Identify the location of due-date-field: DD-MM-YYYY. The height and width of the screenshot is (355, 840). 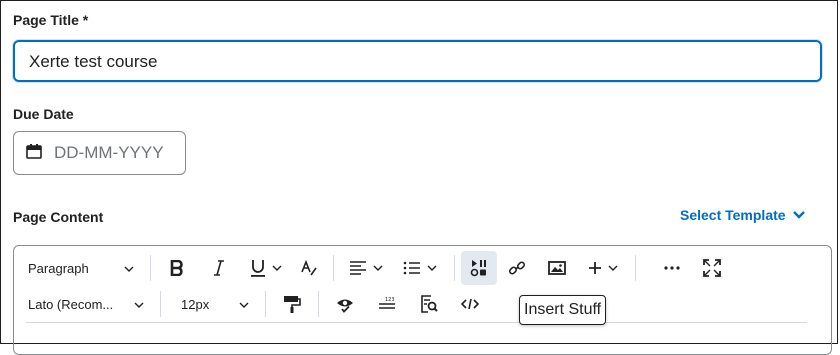
(99, 153).